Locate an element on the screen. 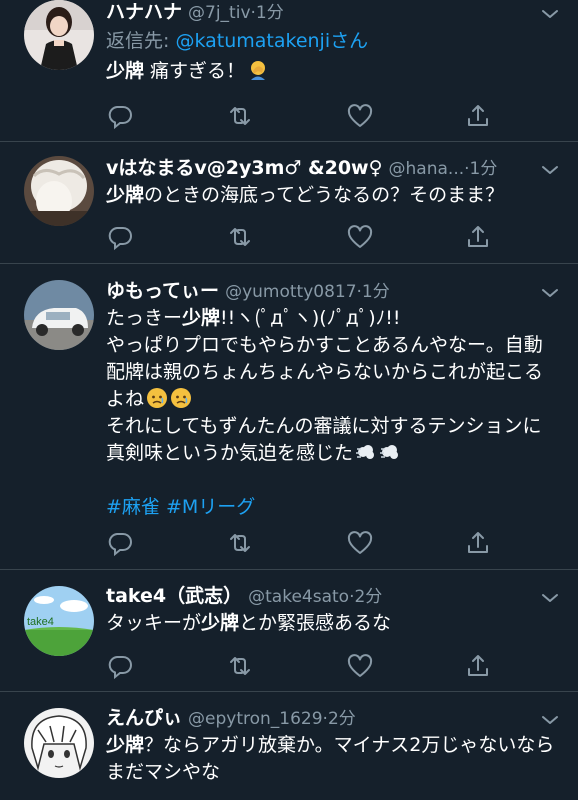 The height and width of the screenshot is (800, 578). tweet-line: それにしてもずんたんの審議に対するテンションに is located at coordinates (324, 426).